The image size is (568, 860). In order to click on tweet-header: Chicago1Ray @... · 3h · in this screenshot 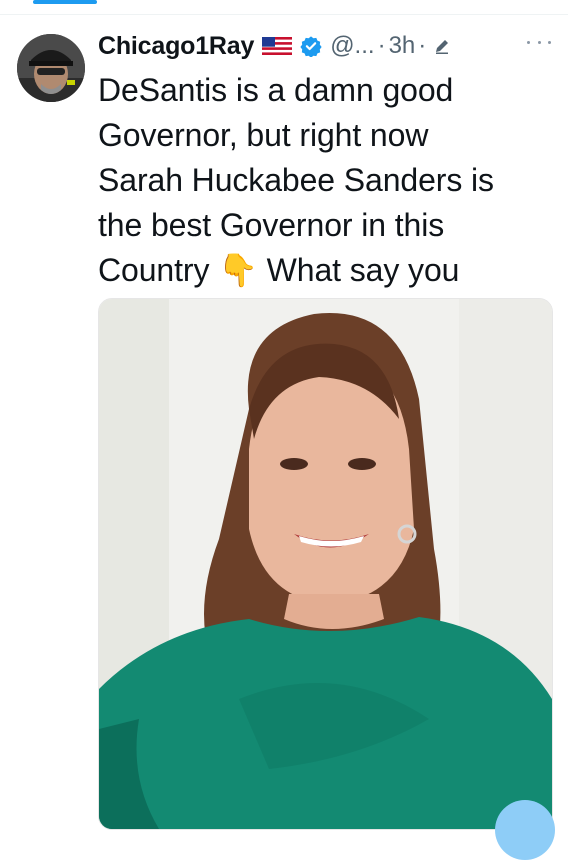, I will do `click(274, 46)`.